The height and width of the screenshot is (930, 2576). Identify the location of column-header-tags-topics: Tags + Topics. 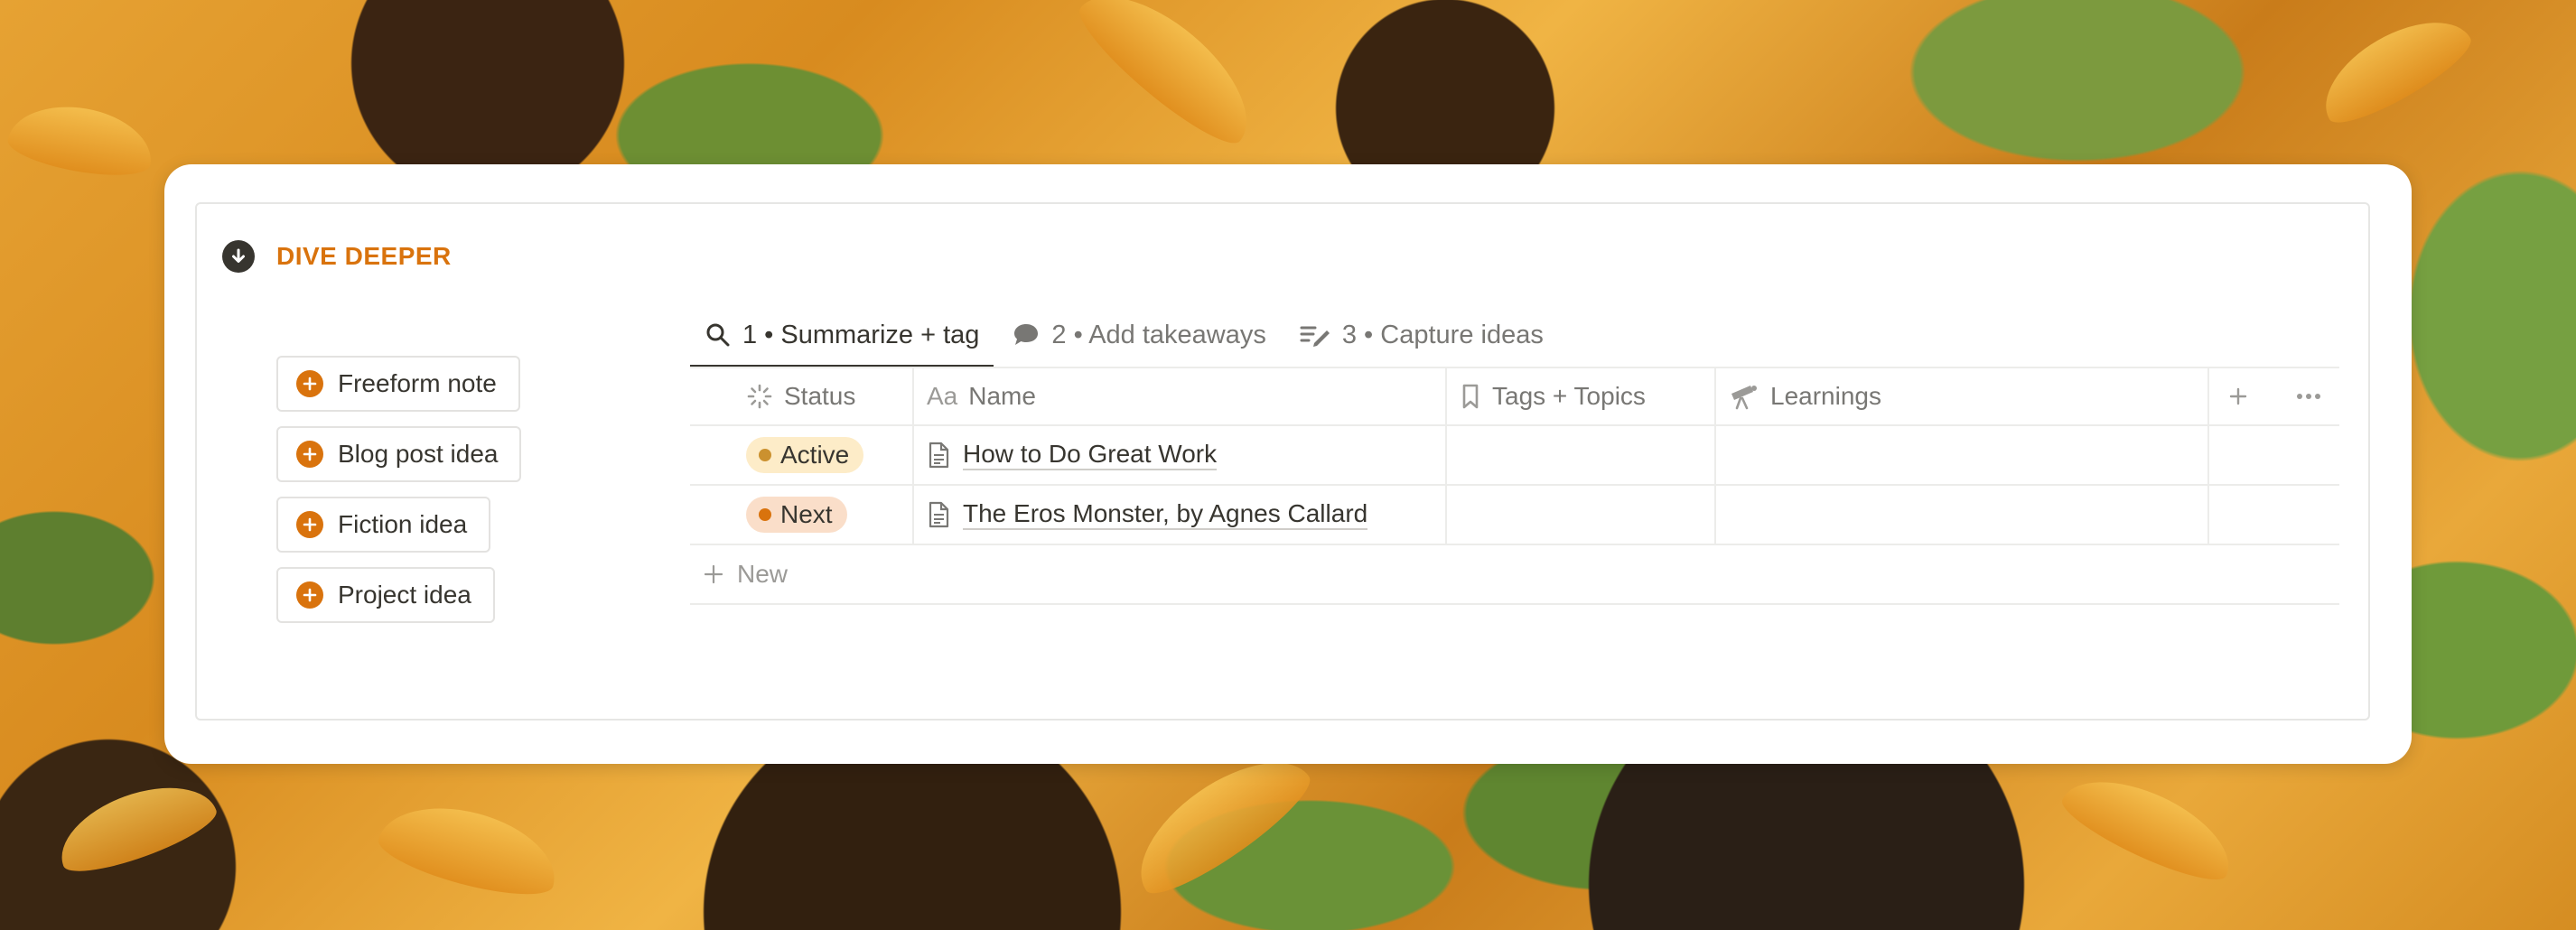
(1581, 396).